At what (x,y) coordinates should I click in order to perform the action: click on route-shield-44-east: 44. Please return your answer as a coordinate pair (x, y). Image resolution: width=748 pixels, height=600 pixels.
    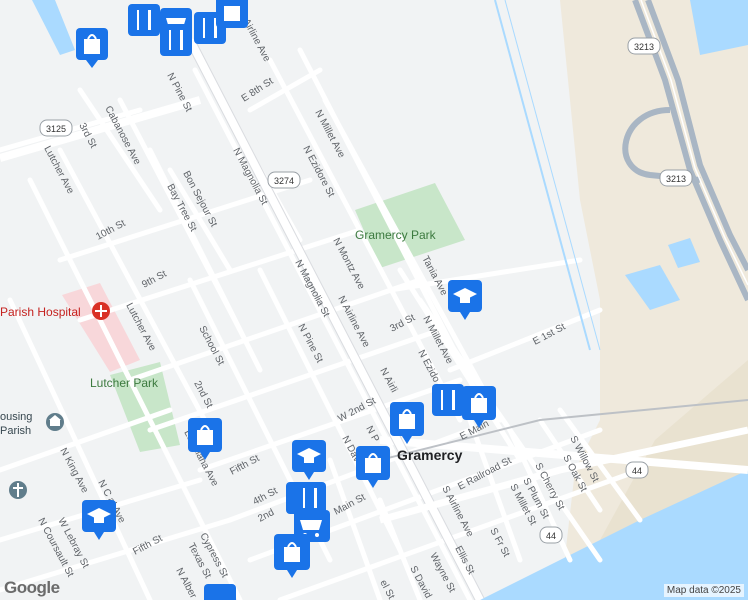
    Looking at the image, I should click on (637, 470).